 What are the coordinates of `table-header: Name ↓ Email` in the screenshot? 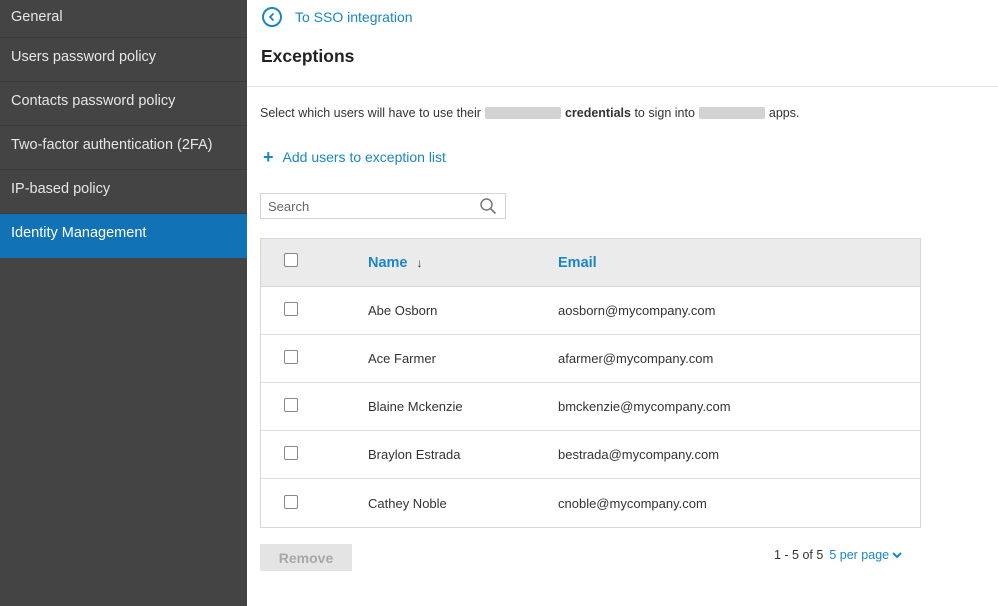 It's located at (590, 263).